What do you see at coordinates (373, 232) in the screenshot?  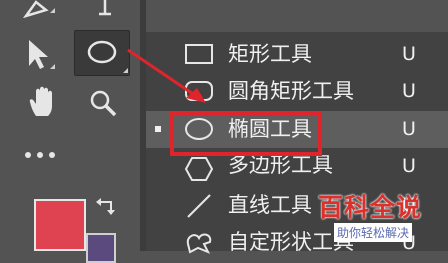 I see `watermark-subtitle: 助你轻松解决` at bounding box center [373, 232].